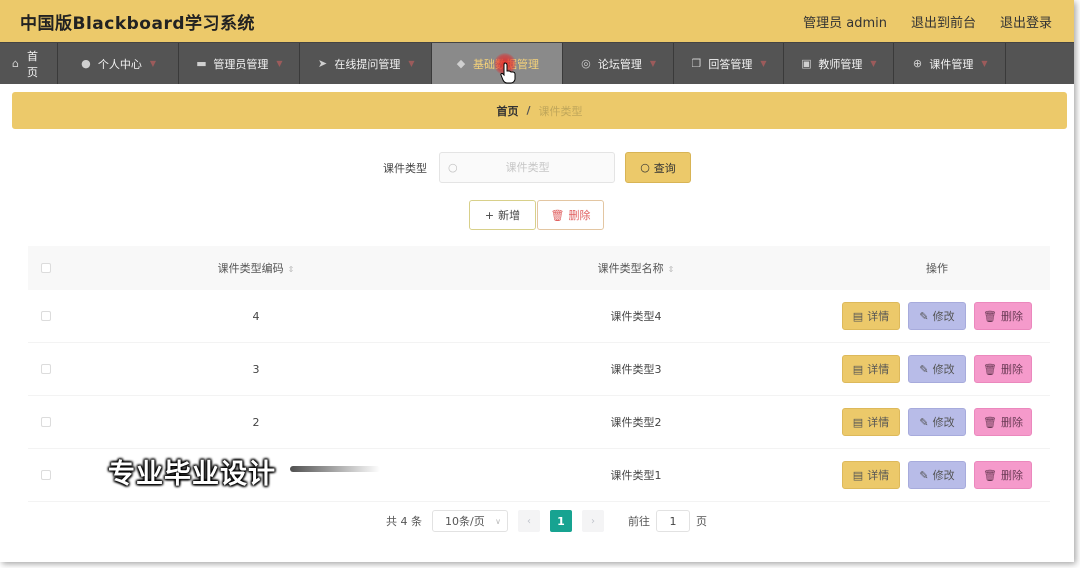 This screenshot has height=568, width=1080. I want to click on cell-code: 4, so click(256, 316).